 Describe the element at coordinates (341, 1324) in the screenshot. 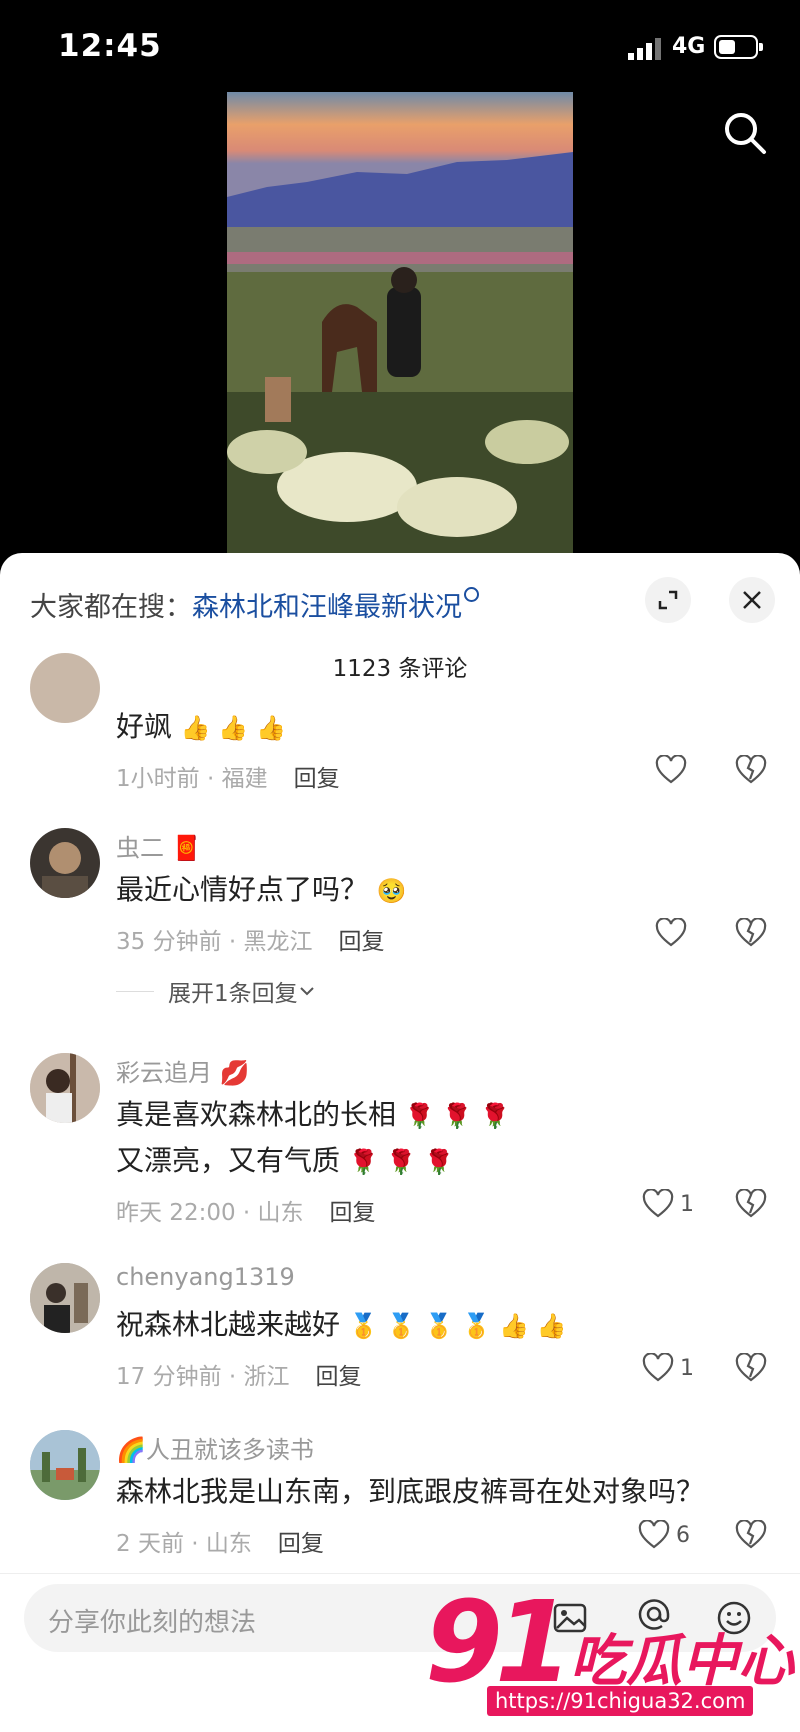

I see `comment-text: 祝森林北越来越好 🥇 🥇 🥇 🥇 👍 👍` at that location.